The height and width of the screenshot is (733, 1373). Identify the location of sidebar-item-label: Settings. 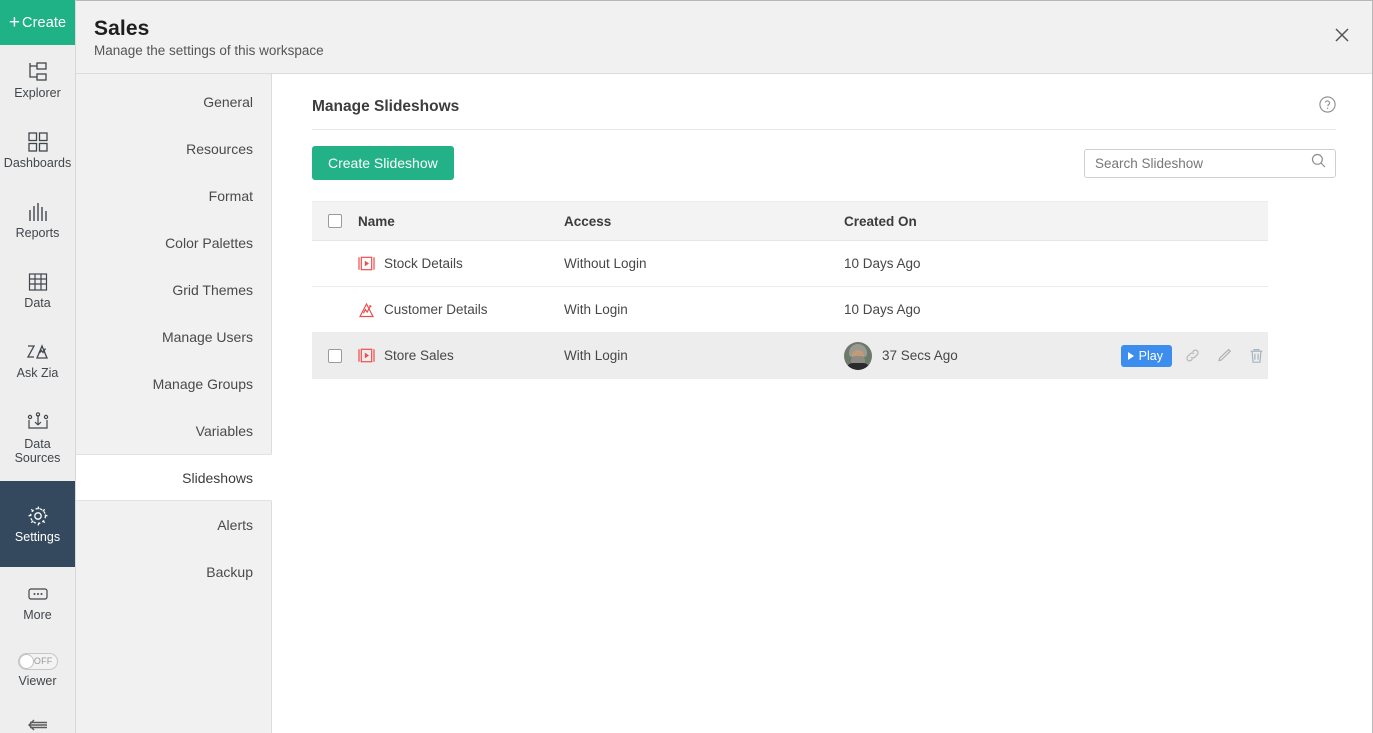
(37, 536).